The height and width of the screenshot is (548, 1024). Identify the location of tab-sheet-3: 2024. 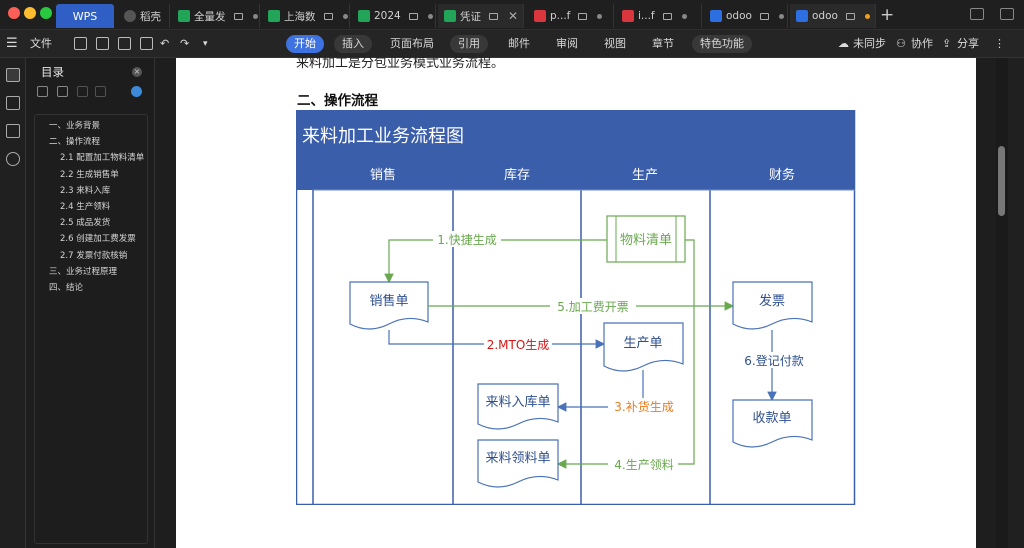
(394, 16).